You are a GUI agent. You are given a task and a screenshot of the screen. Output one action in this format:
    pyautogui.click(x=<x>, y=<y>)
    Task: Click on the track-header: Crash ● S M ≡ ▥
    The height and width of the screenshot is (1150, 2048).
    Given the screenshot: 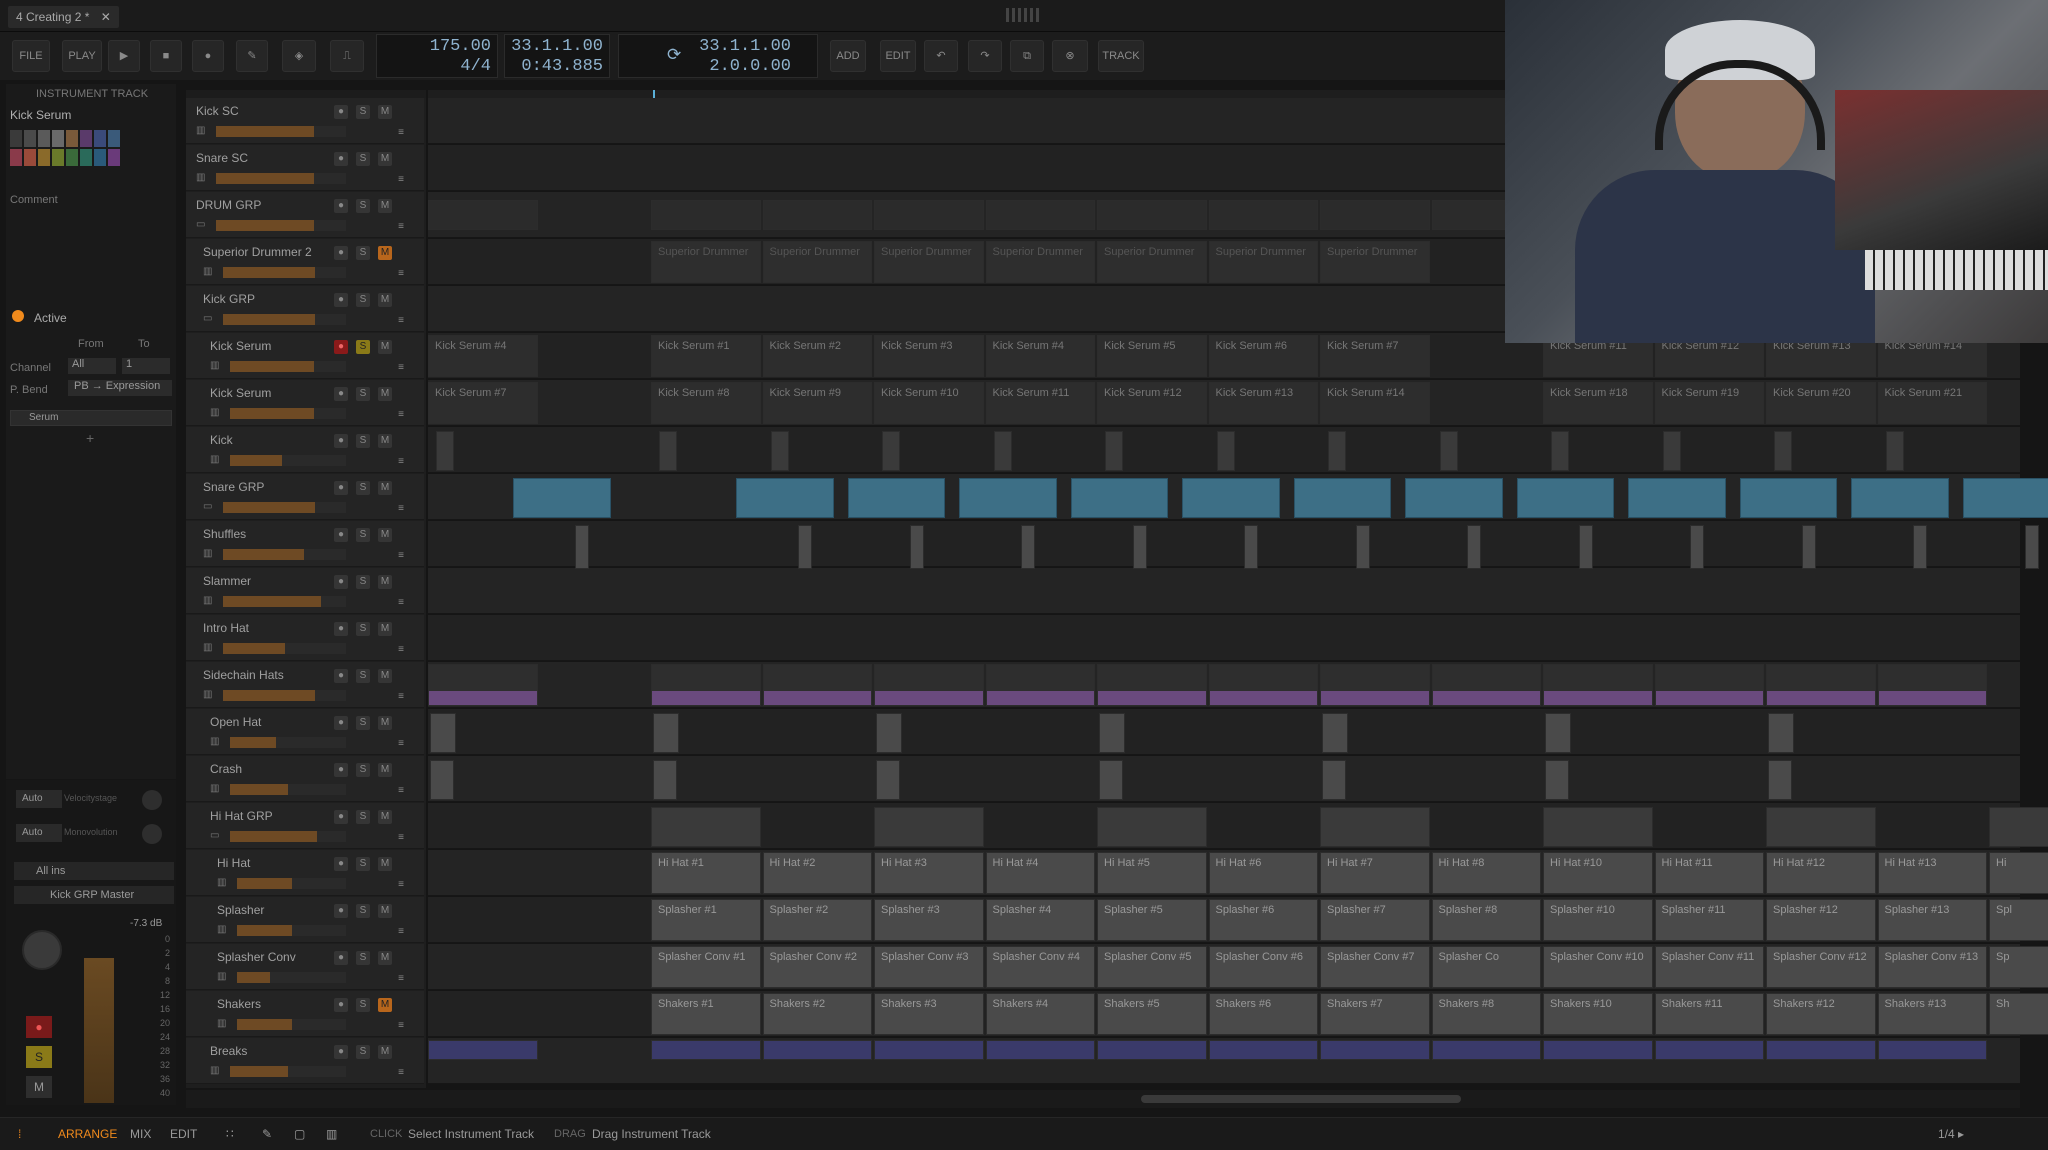 What is the action you would take?
    pyautogui.click(x=305, y=779)
    